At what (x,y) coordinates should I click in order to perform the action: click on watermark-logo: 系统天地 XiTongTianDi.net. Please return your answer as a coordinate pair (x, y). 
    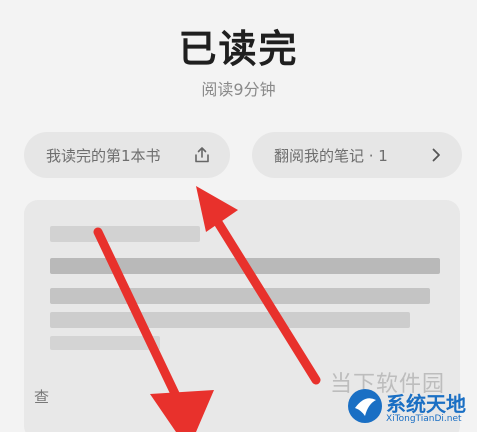
    Looking at the image, I should click on (409, 408).